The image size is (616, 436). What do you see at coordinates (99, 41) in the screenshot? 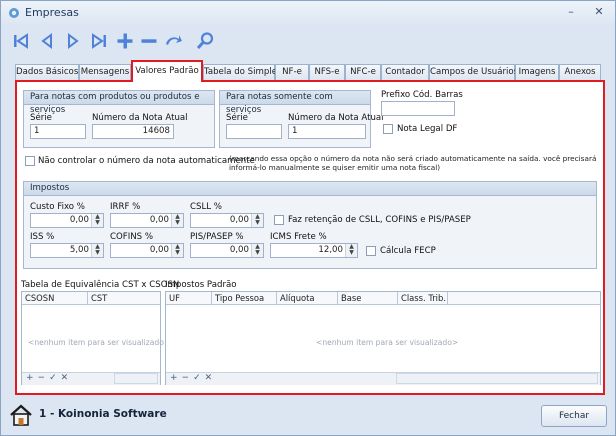
I see `last-record-button` at bounding box center [99, 41].